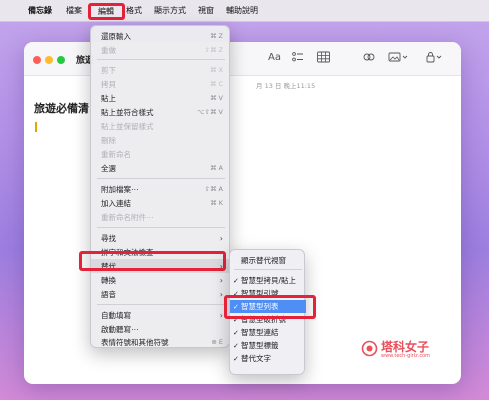 This screenshot has height=400, width=489. What do you see at coordinates (161, 168) in the screenshot?
I see `menu-item-select-all: 全選 ⌘ A` at bounding box center [161, 168].